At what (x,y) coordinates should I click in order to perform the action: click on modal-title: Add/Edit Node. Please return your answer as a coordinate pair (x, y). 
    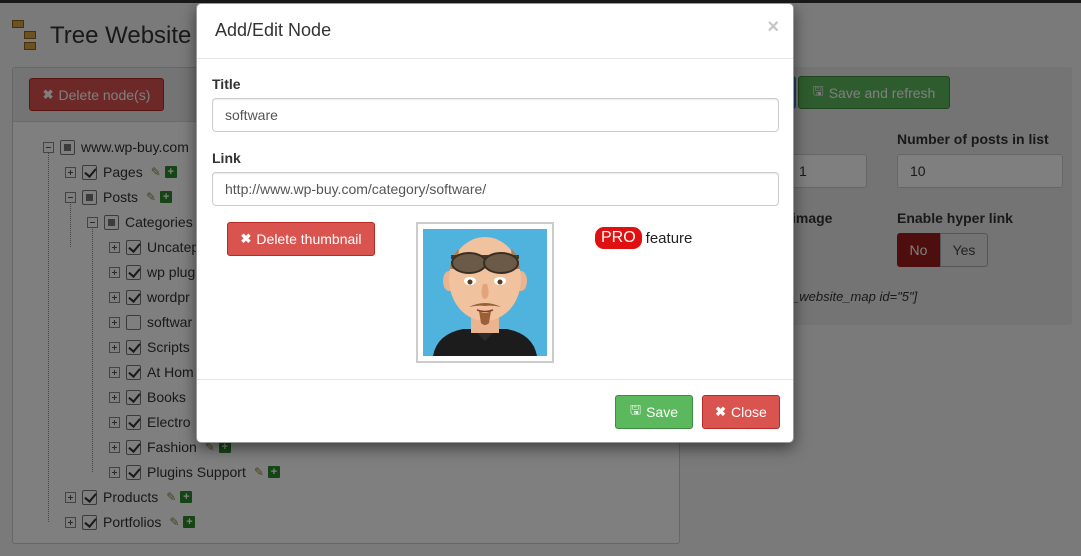
    Looking at the image, I should click on (273, 30).